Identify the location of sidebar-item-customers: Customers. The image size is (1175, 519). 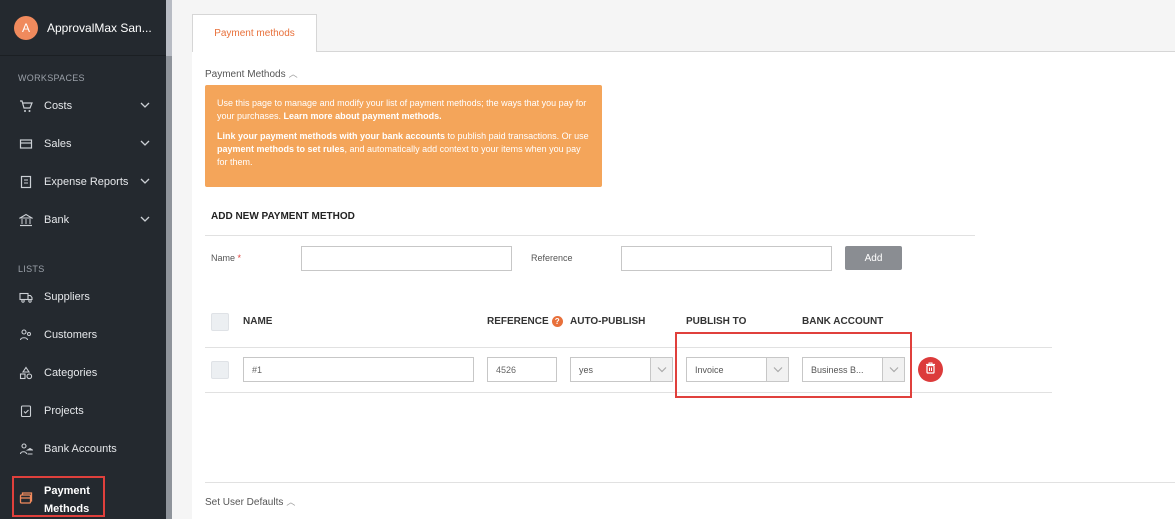
(83, 335).